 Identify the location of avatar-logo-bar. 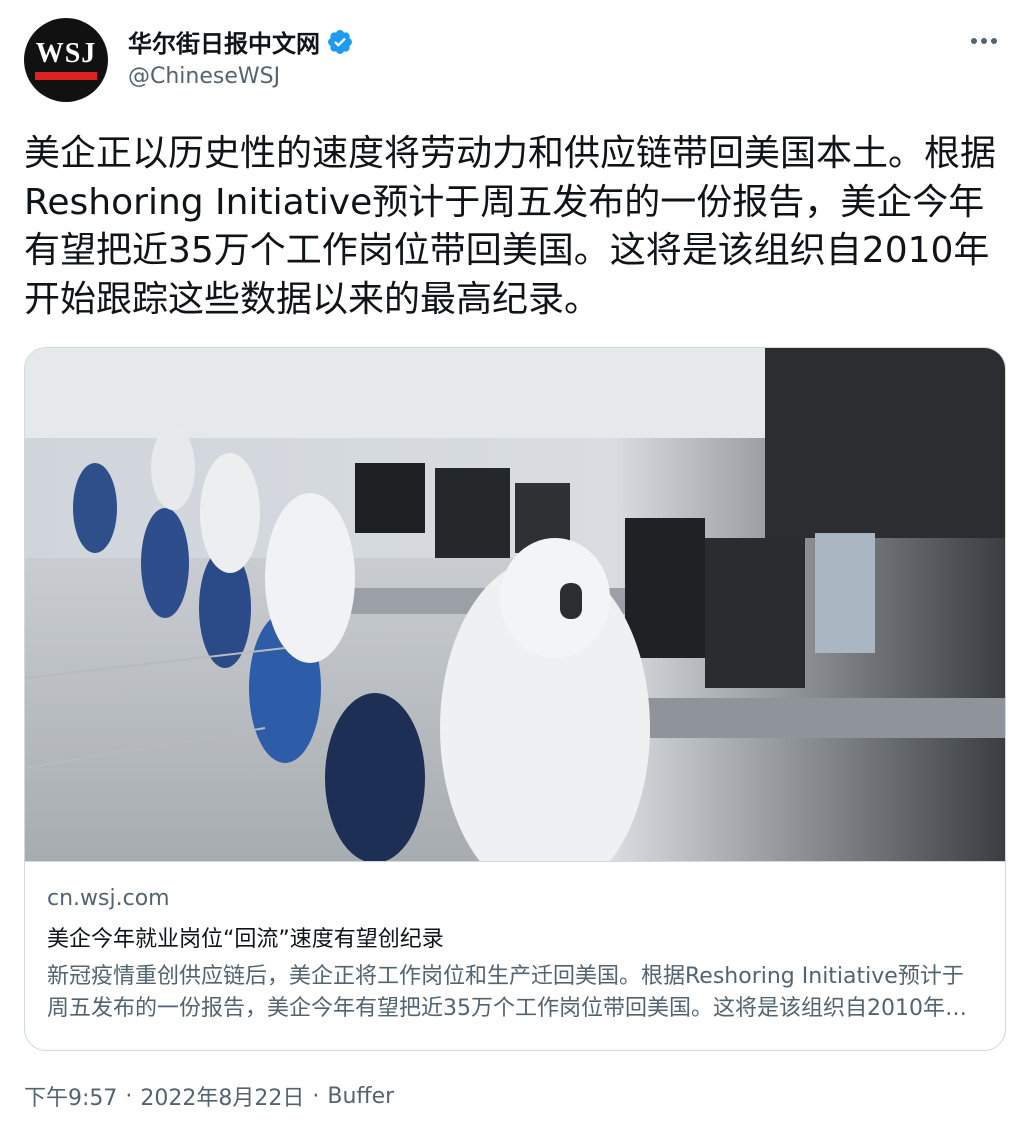
(66, 76).